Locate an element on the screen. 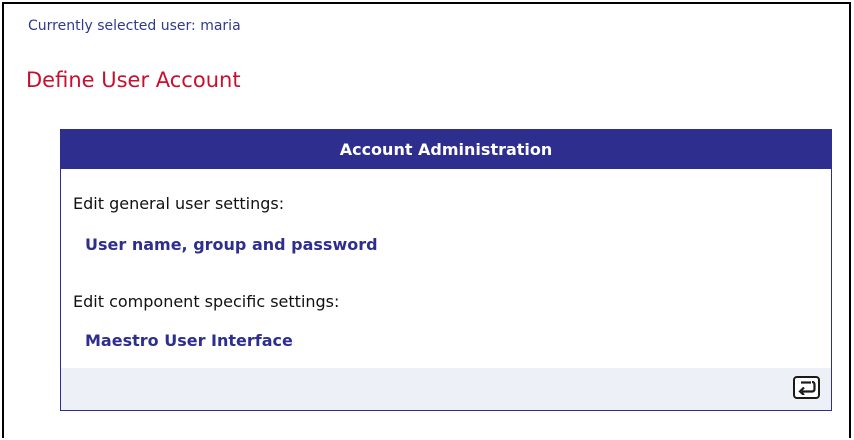  panel-header: Account Administration is located at coordinates (446, 149).